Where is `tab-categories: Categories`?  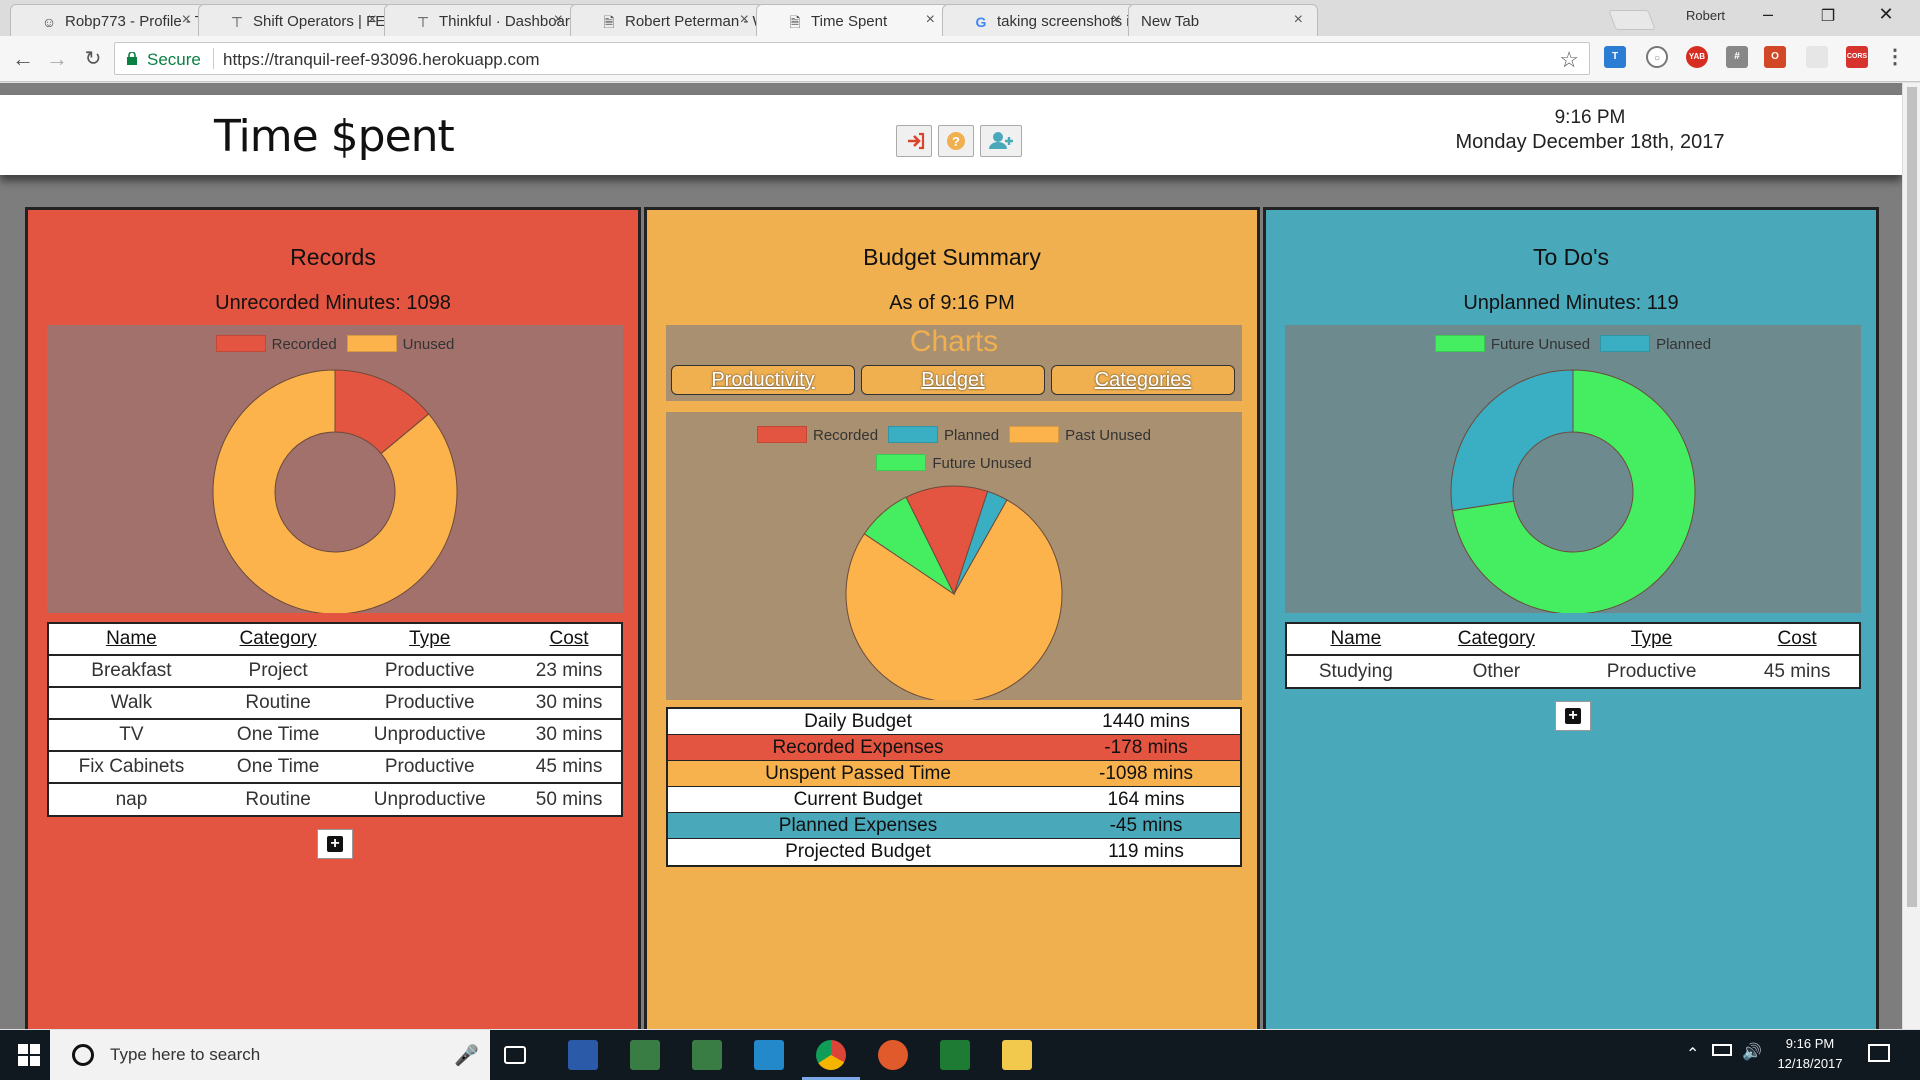
tab-categories: Categories is located at coordinates (1143, 380).